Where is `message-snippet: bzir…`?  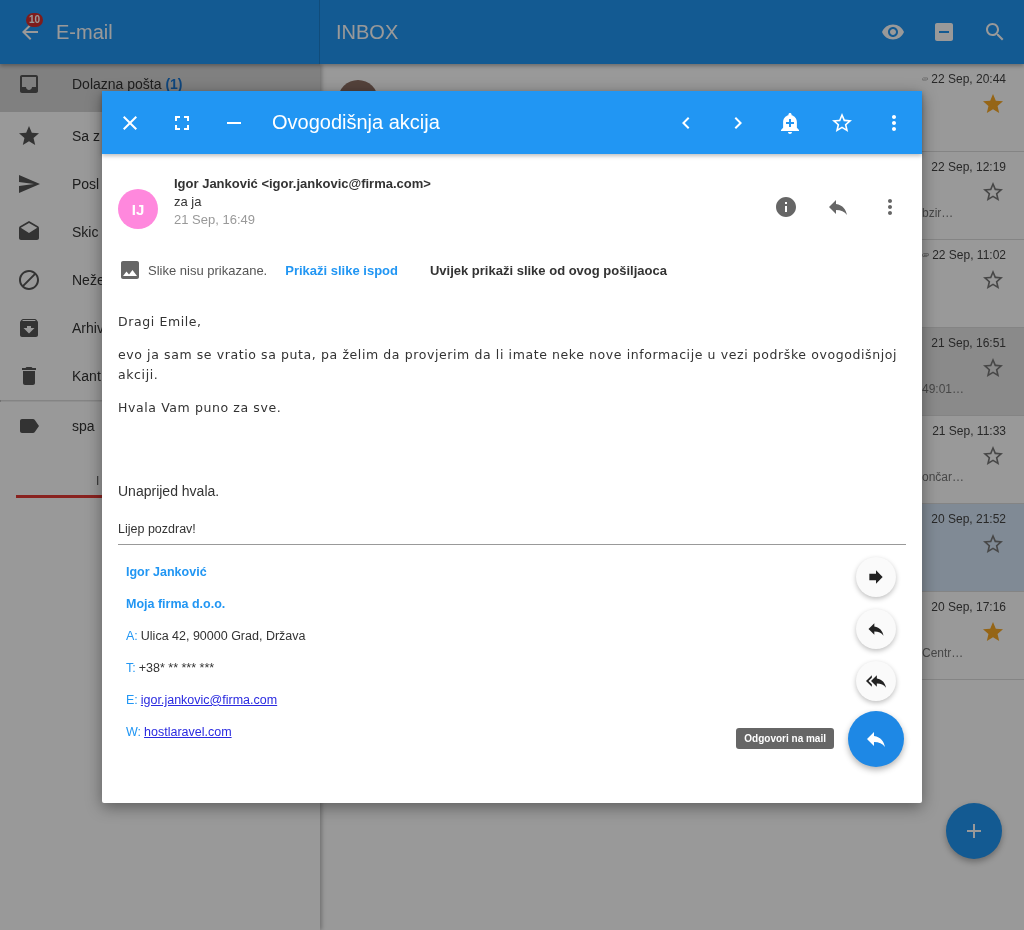
message-snippet: bzir… is located at coordinates (938, 213).